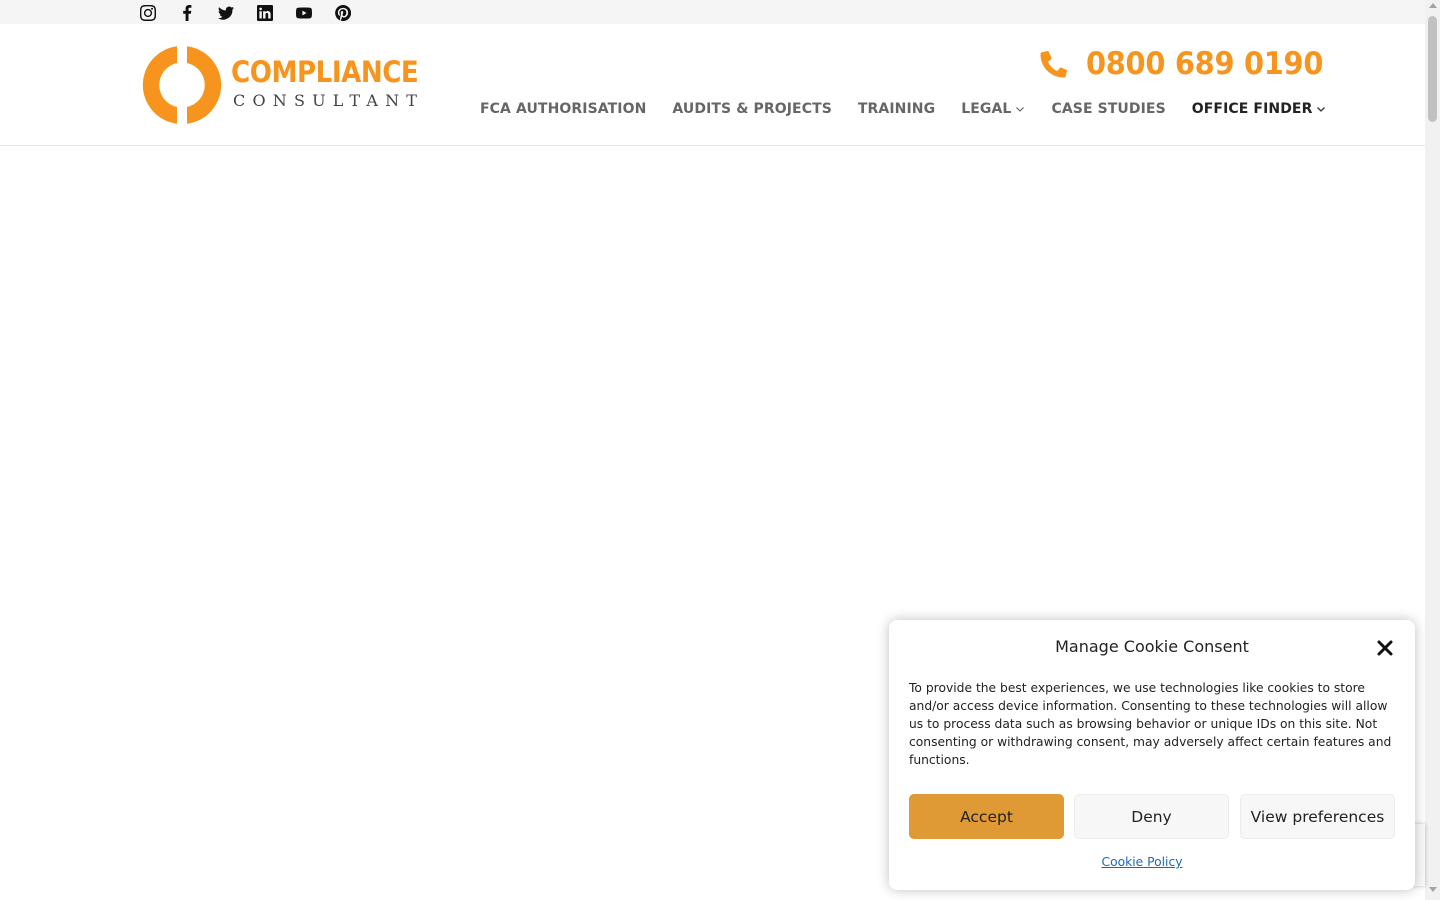 Image resolution: width=1440 pixels, height=900 pixels. I want to click on logo-word-compliance: COMPLIANCE, so click(325, 72).